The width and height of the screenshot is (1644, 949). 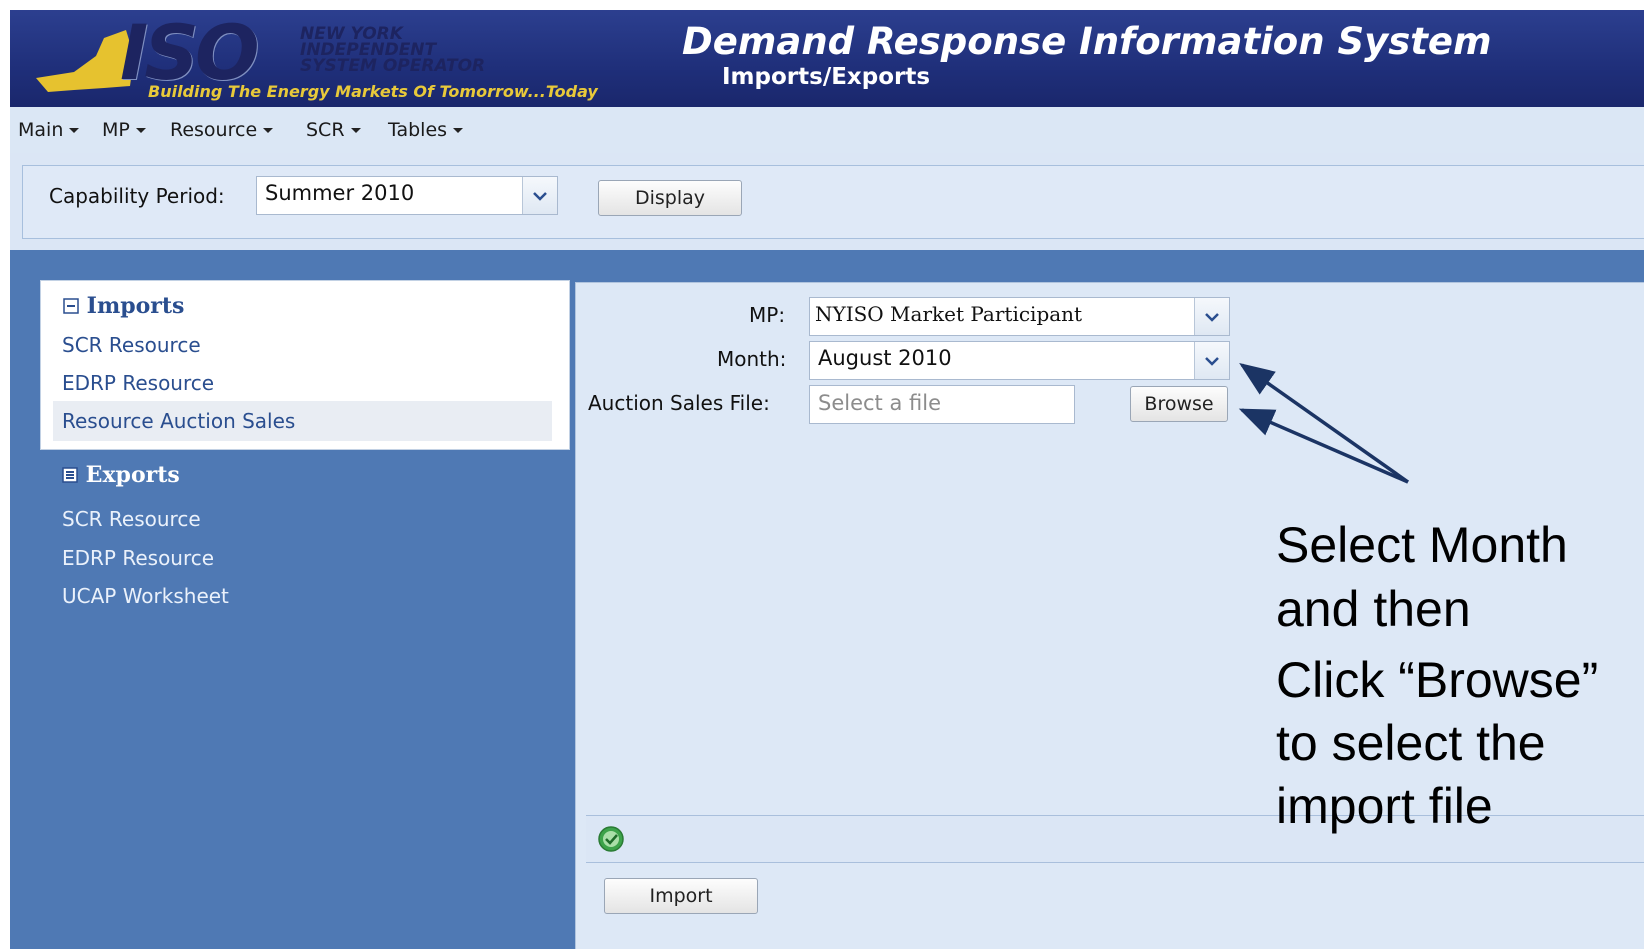 I want to click on arrow-to-browse, so click(x=1323, y=446).